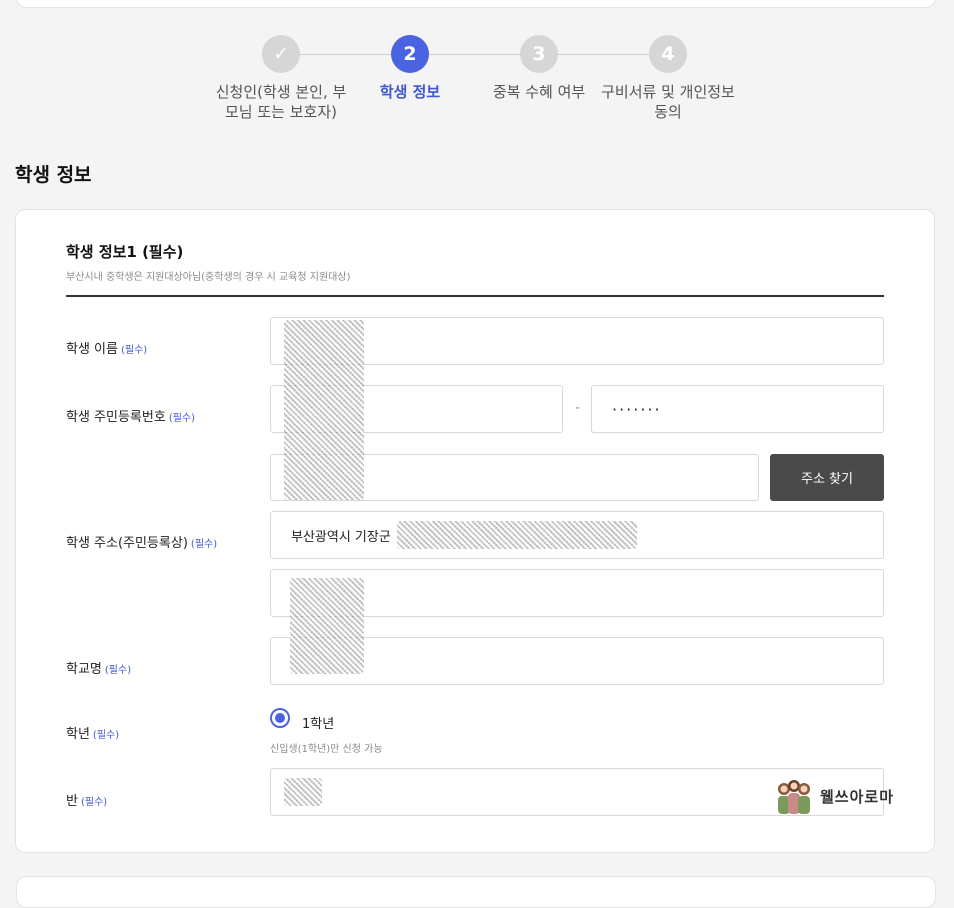  Describe the element at coordinates (539, 92) in the screenshot. I see `step-3-label: 중복 수혜 여부` at that location.